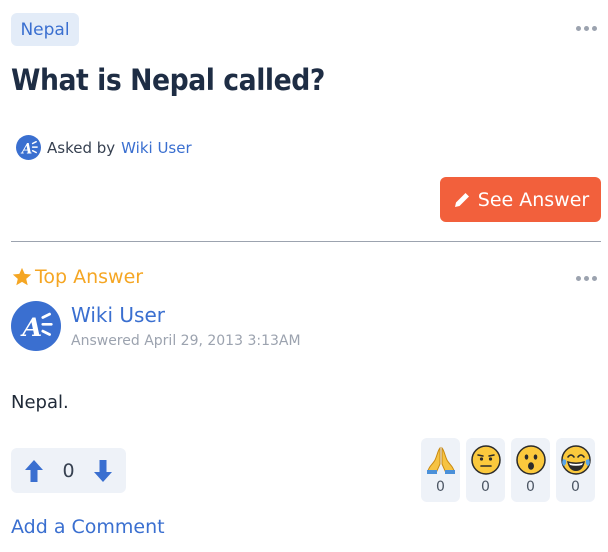 Image resolution: width=608 pixels, height=552 pixels. I want to click on see-answer-label: See Answer, so click(533, 199).